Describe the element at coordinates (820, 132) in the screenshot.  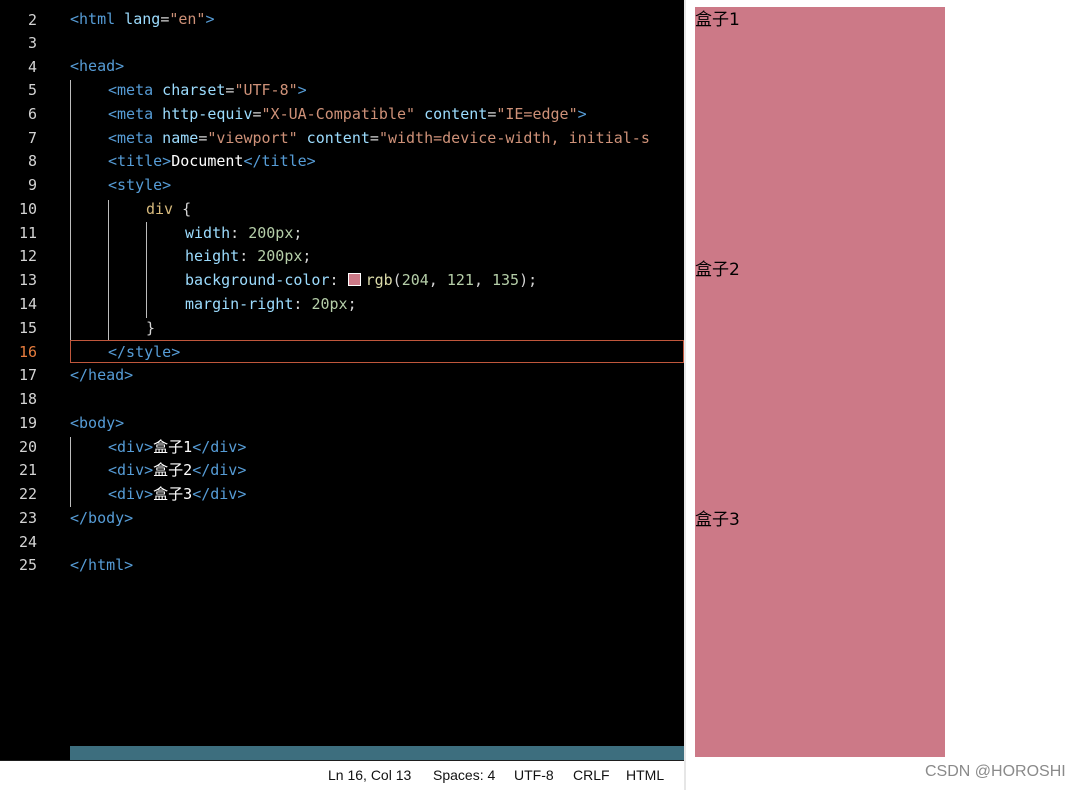
I see `preview-box-1: 盒子1` at that location.